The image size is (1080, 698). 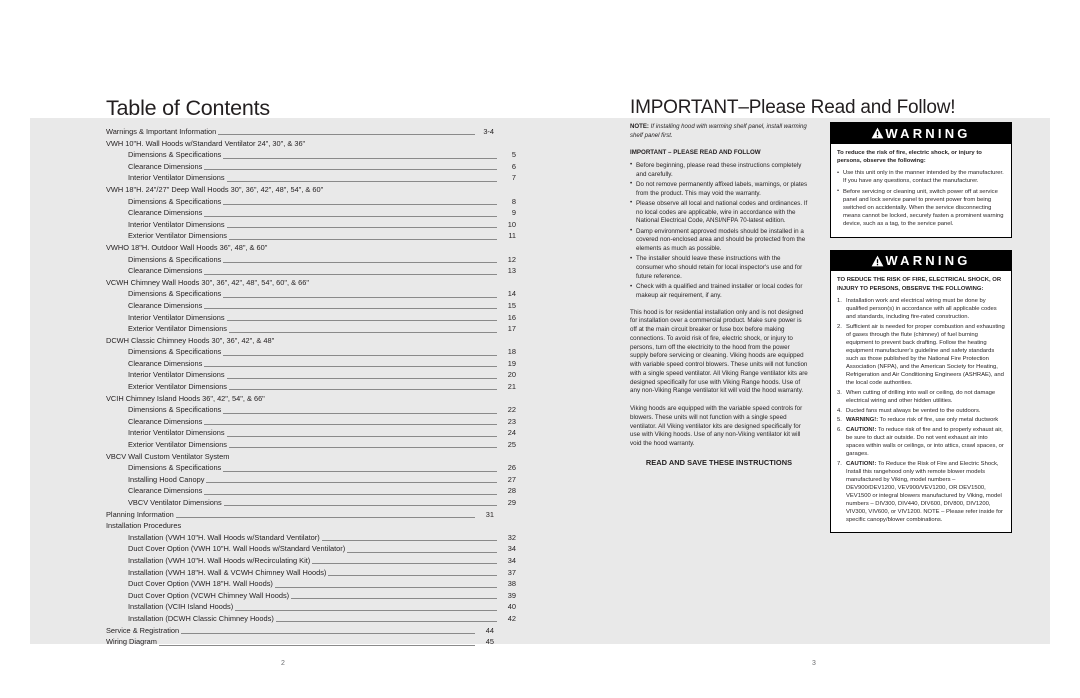 What do you see at coordinates (311, 329) in the screenshot?
I see `toc-entry: Exterior Ventilator Dimensions 17` at bounding box center [311, 329].